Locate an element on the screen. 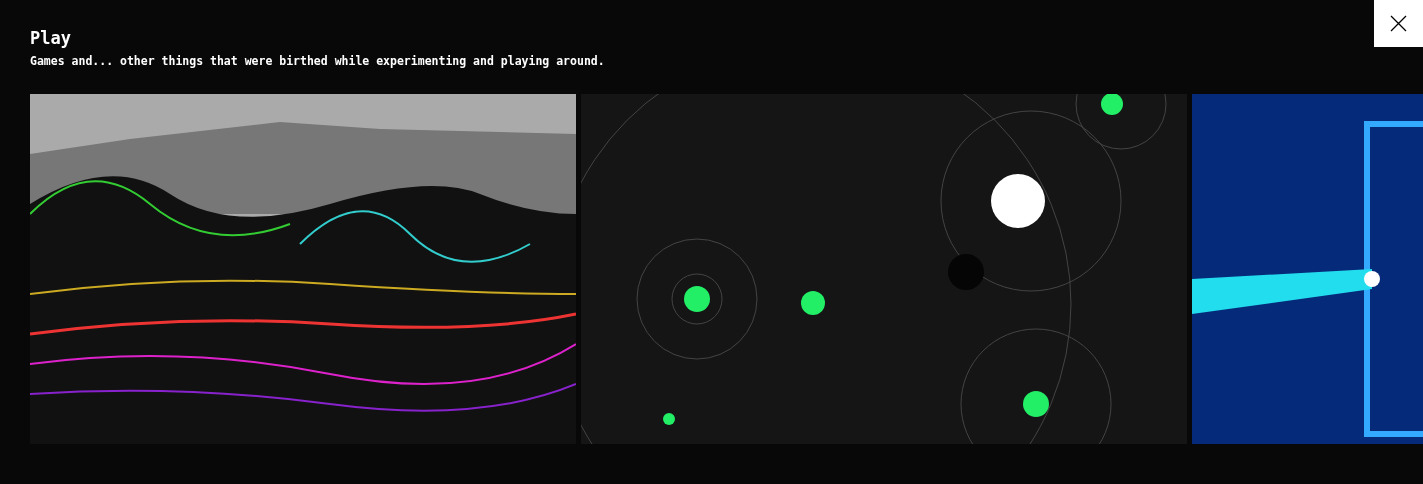 This screenshot has width=1423, height=484. close-icon is located at coordinates (1398, 23).